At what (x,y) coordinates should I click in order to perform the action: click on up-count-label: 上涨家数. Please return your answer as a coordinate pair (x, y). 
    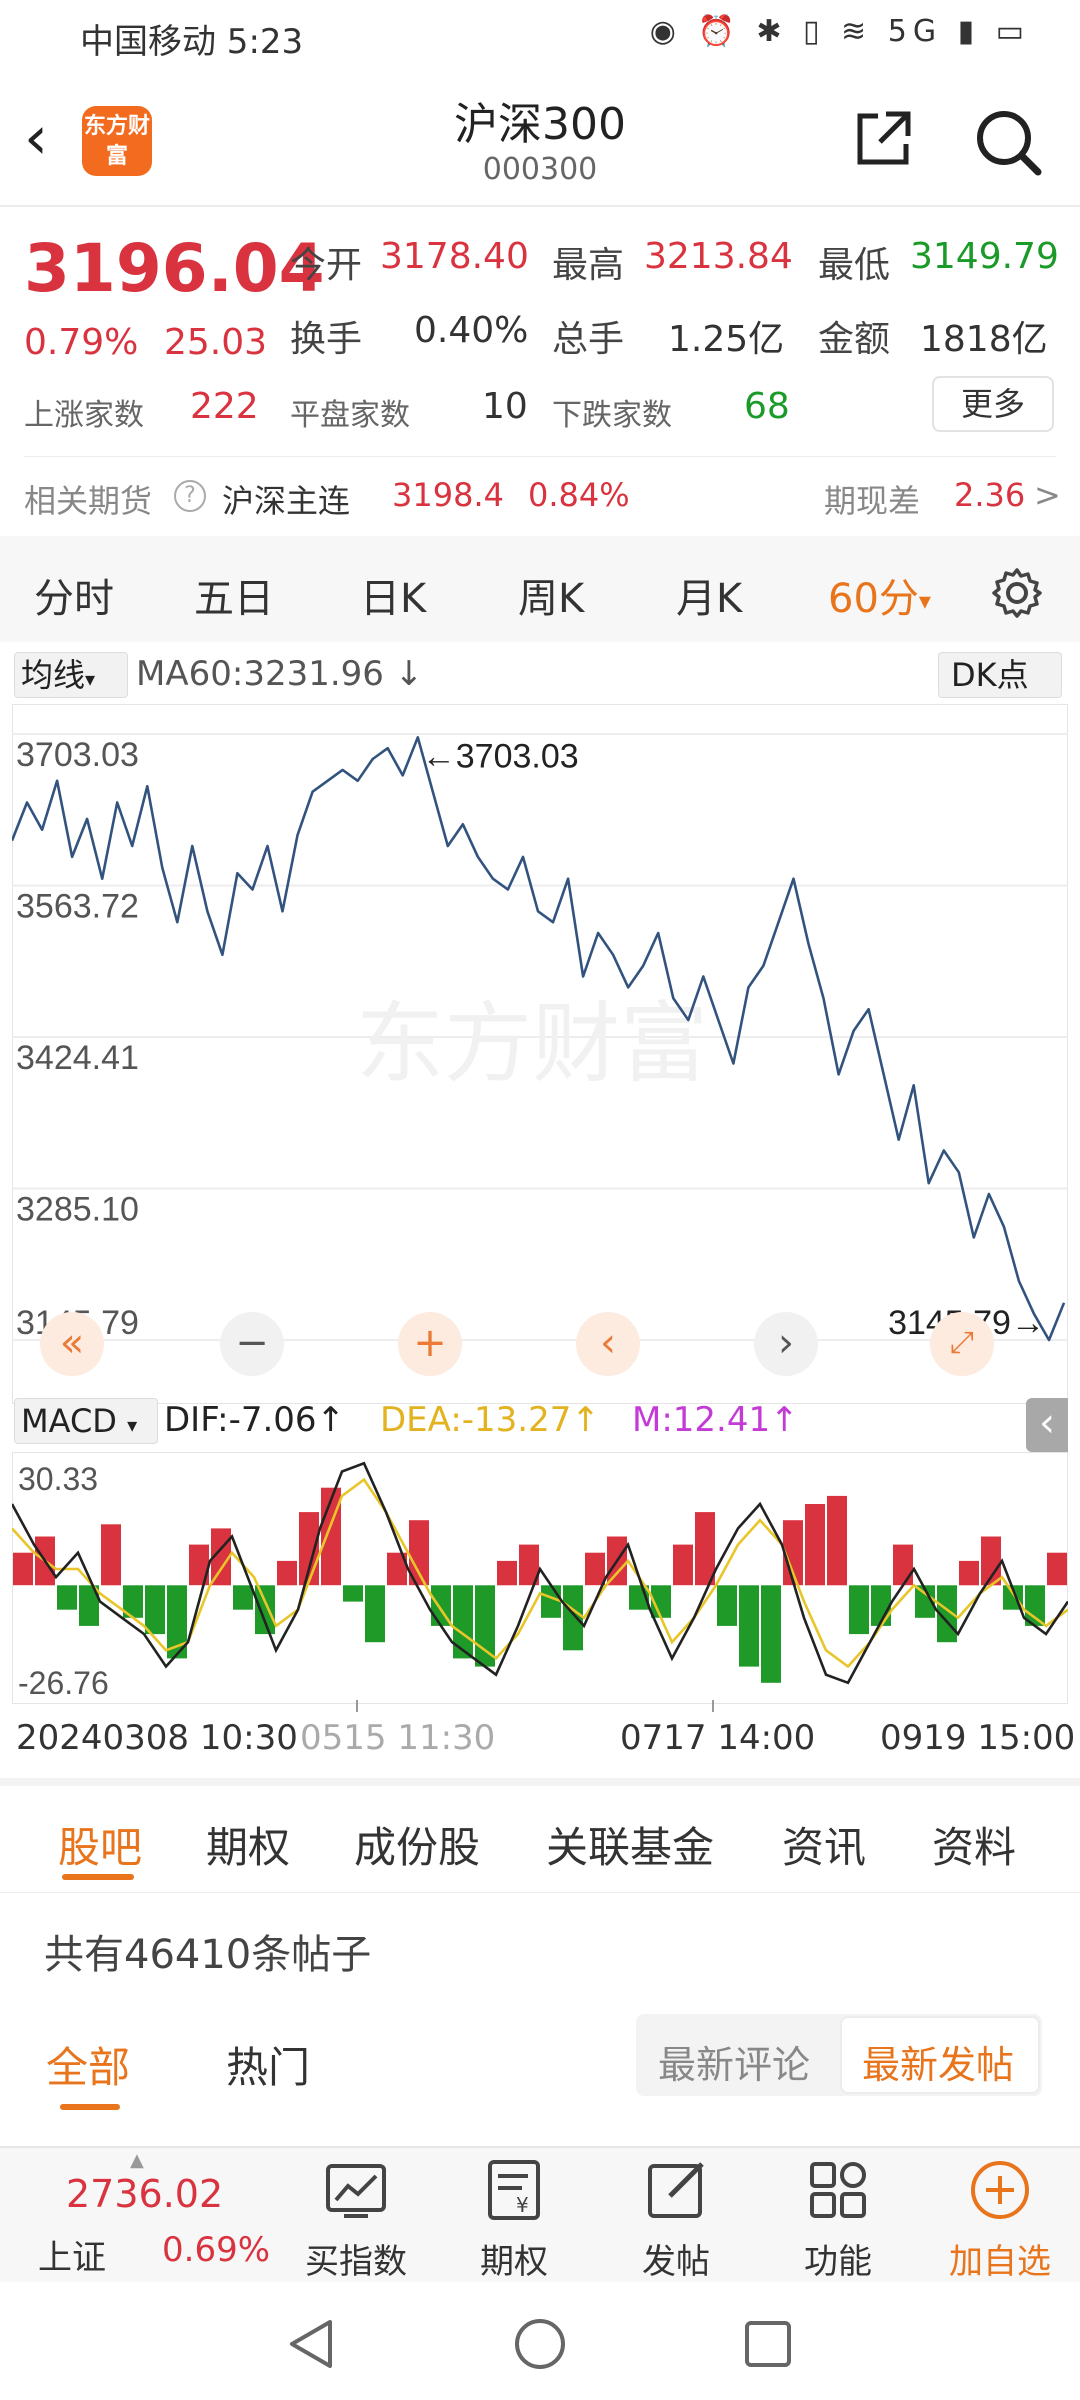
    Looking at the image, I should click on (84, 415).